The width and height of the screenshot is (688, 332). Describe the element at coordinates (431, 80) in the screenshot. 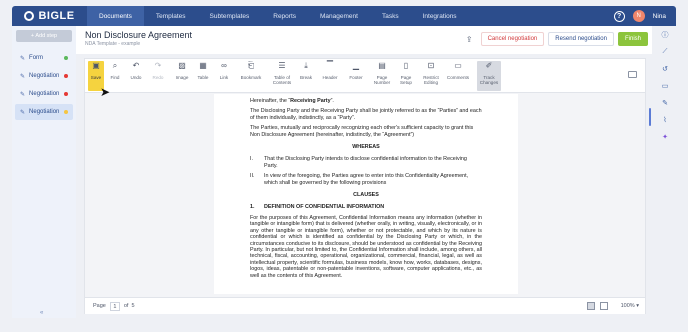

I see `tool-label: Restrict Editing` at that location.